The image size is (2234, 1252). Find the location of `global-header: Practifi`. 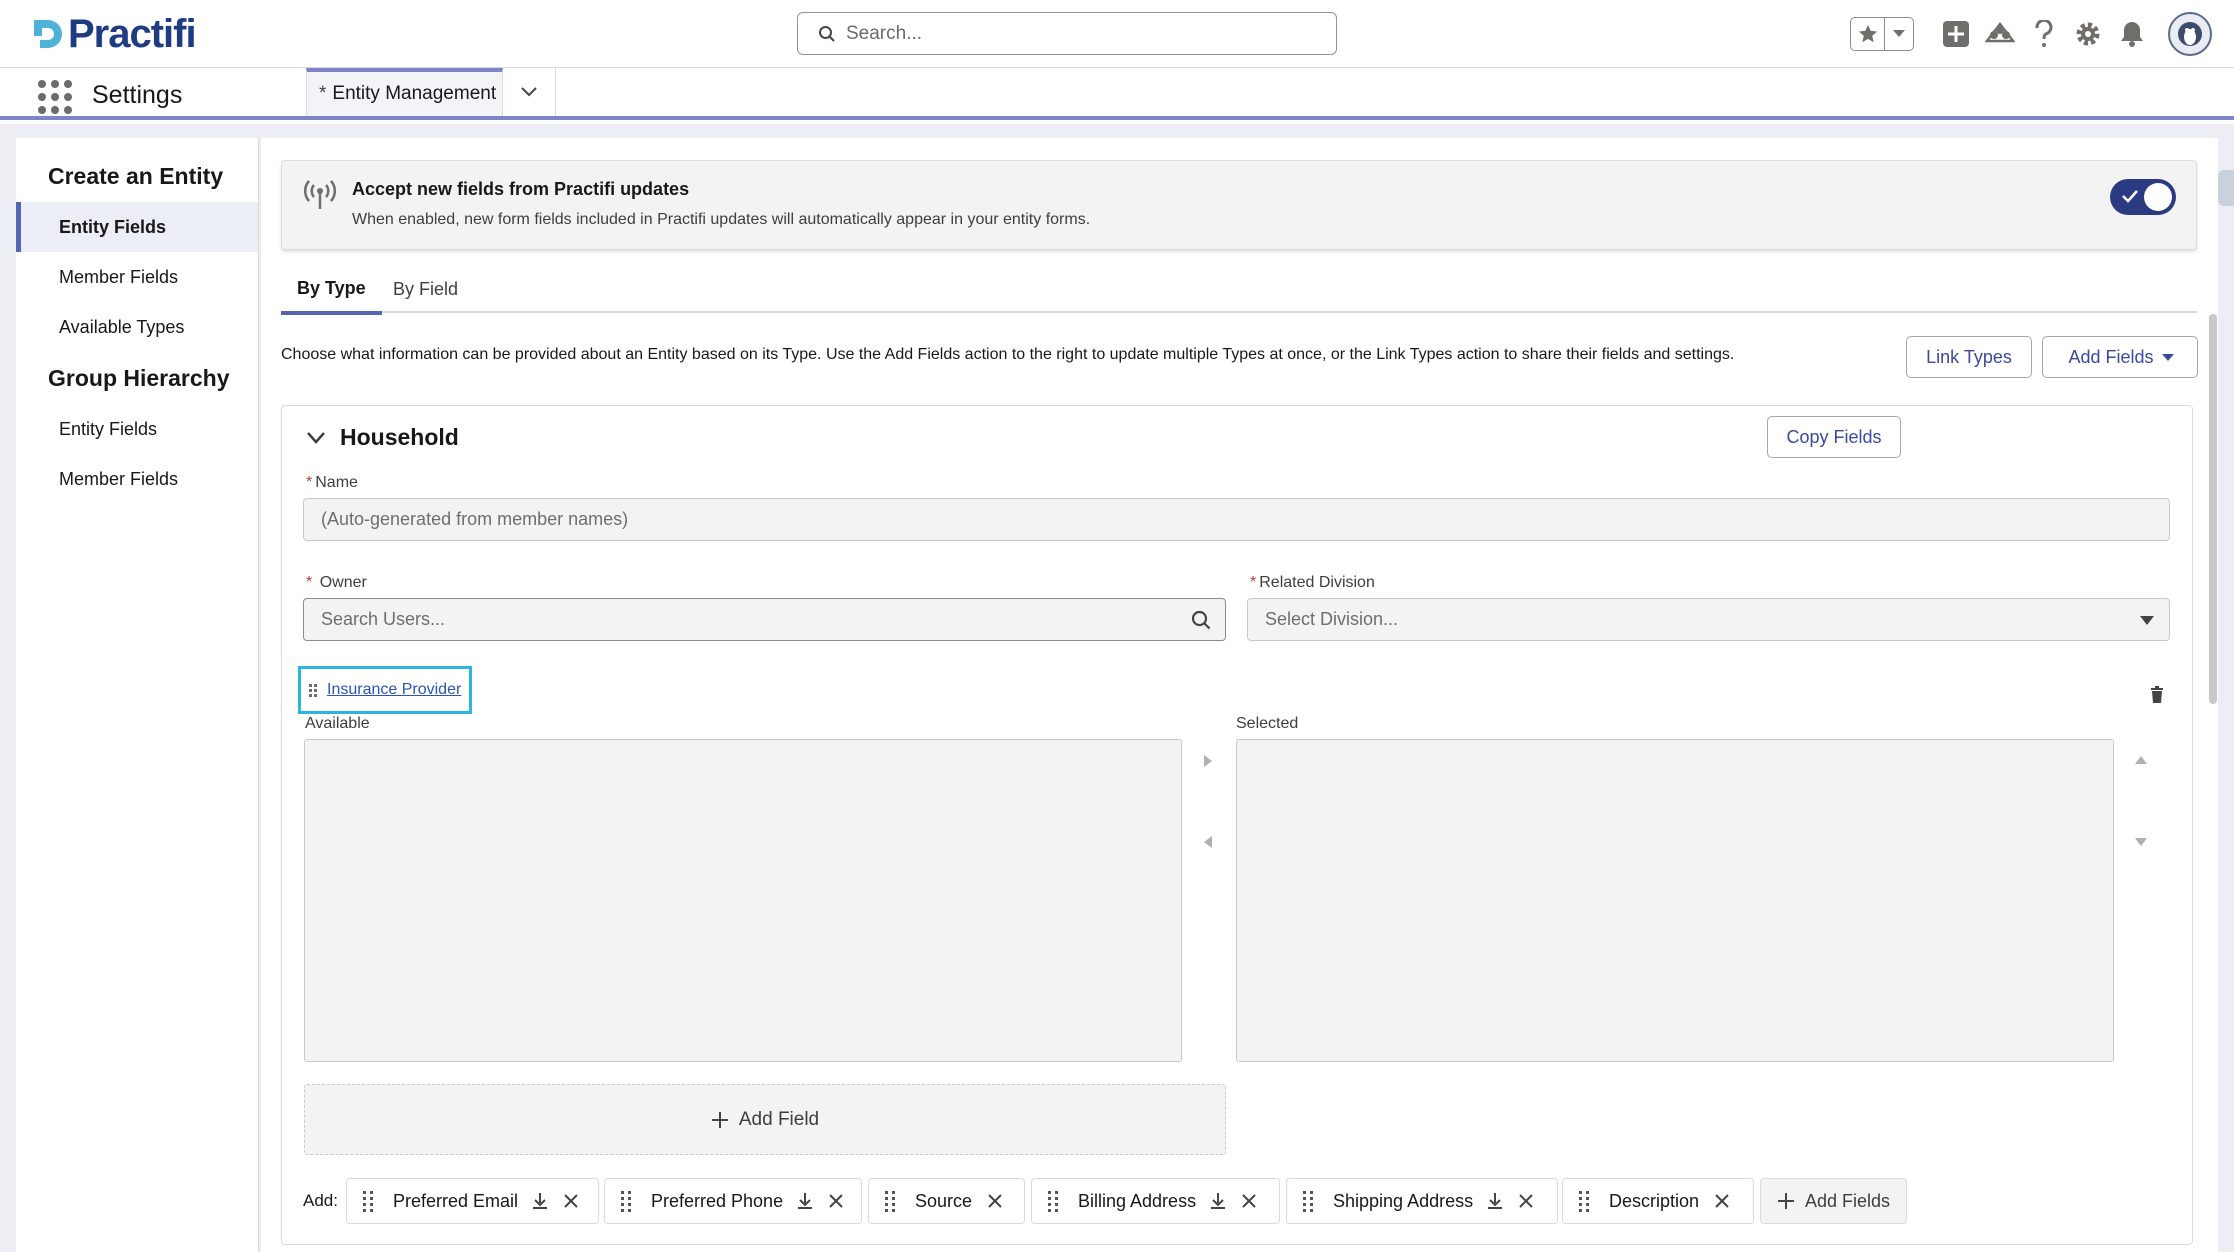

global-header: Practifi is located at coordinates (1117, 34).